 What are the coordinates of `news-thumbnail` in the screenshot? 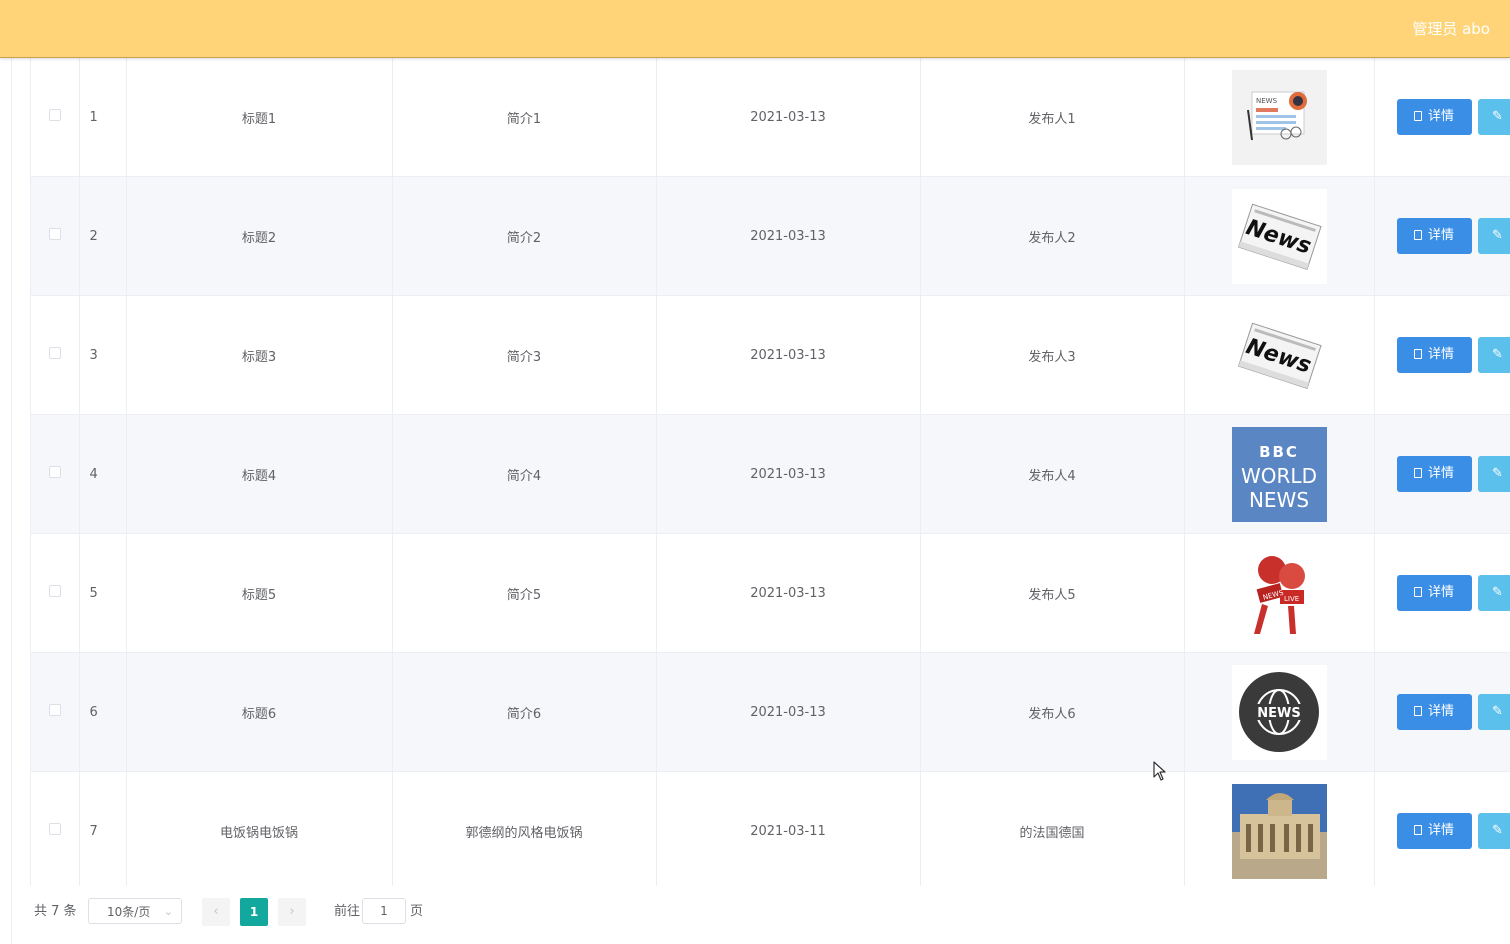 It's located at (1279, 831).